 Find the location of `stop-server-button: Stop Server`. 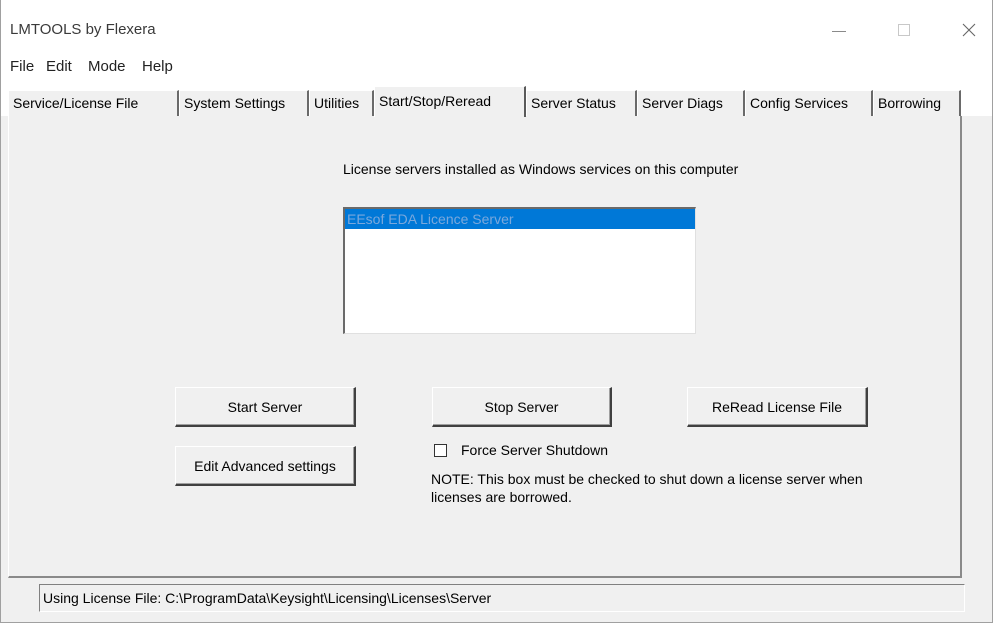

stop-server-button: Stop Server is located at coordinates (522, 407).